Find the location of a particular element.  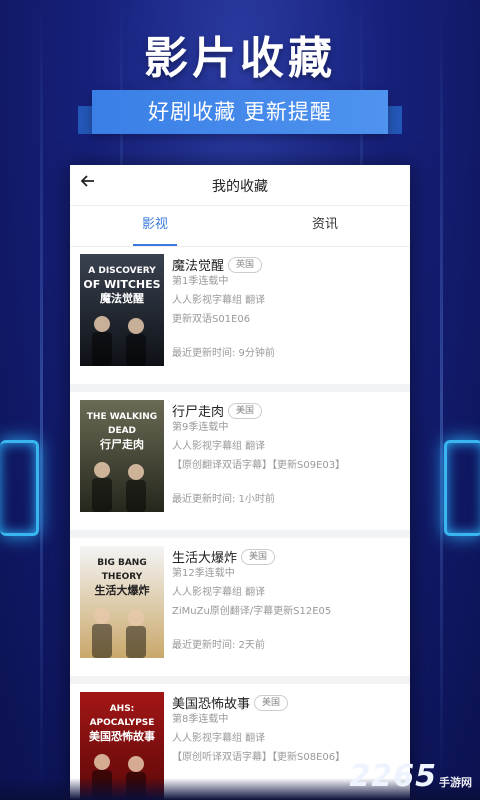

poster-text: AHS: APOCALYPSE is located at coordinates (122, 716).